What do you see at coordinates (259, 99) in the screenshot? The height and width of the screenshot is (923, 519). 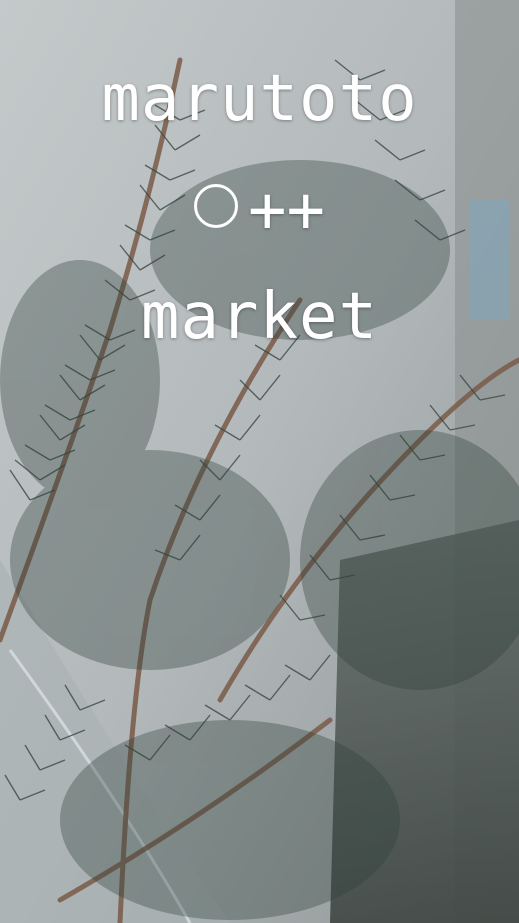 I see `overlay-title-line: marutoto` at bounding box center [259, 99].